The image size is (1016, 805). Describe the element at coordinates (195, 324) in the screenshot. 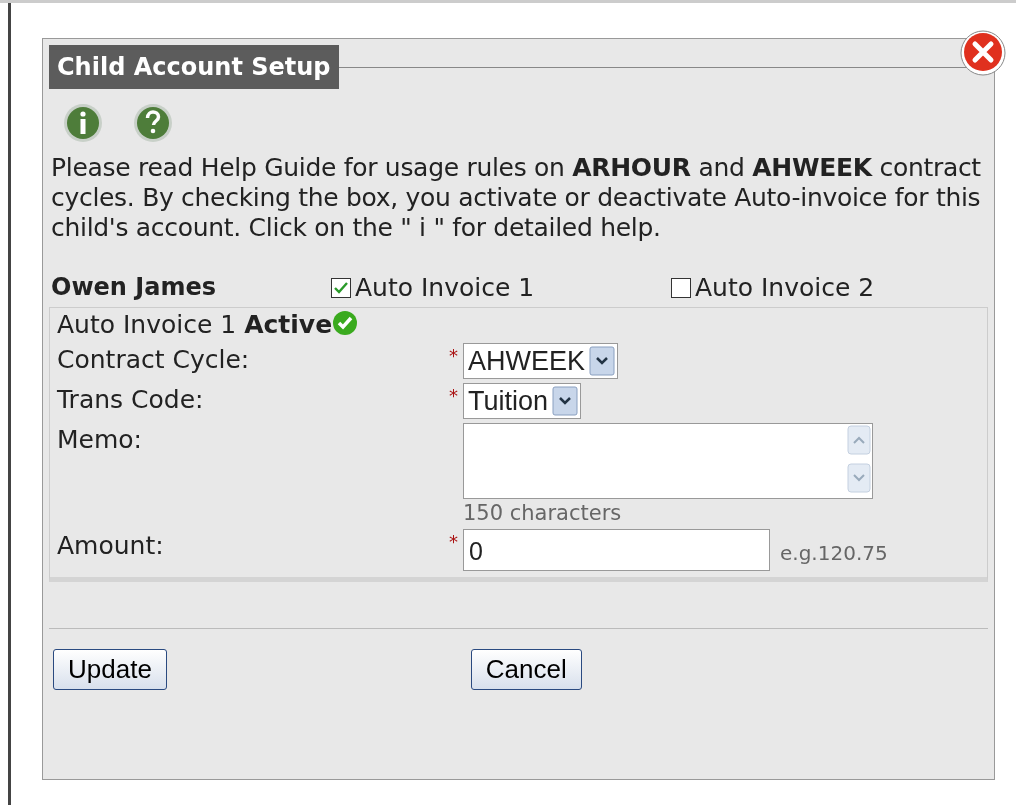

I see `status-text: Auto Invoice 1 Active` at that location.